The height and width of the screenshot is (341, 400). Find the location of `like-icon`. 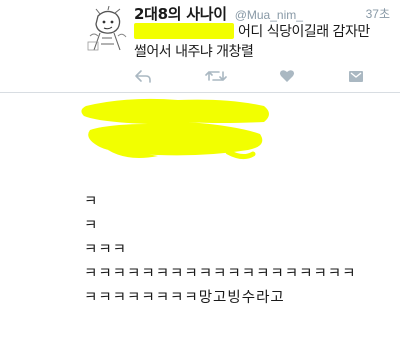

like-icon is located at coordinates (287, 76).